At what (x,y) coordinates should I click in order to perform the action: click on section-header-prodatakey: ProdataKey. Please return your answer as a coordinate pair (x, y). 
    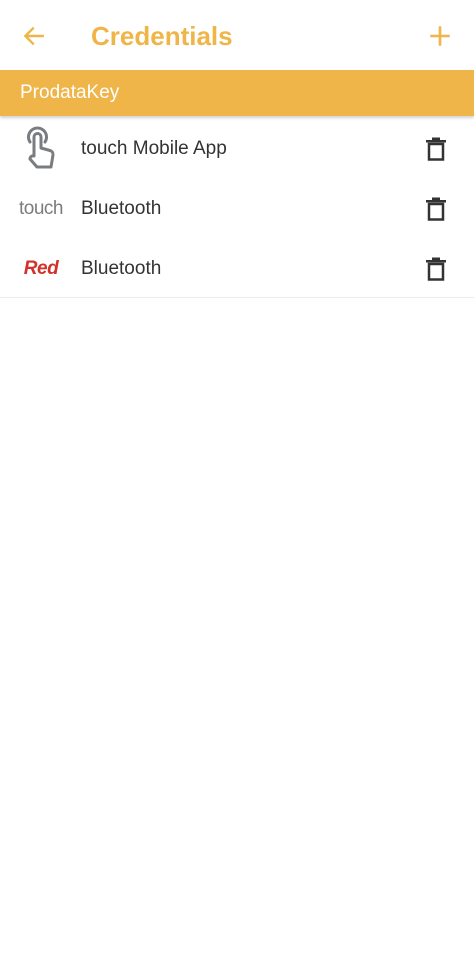
    Looking at the image, I should click on (237, 93).